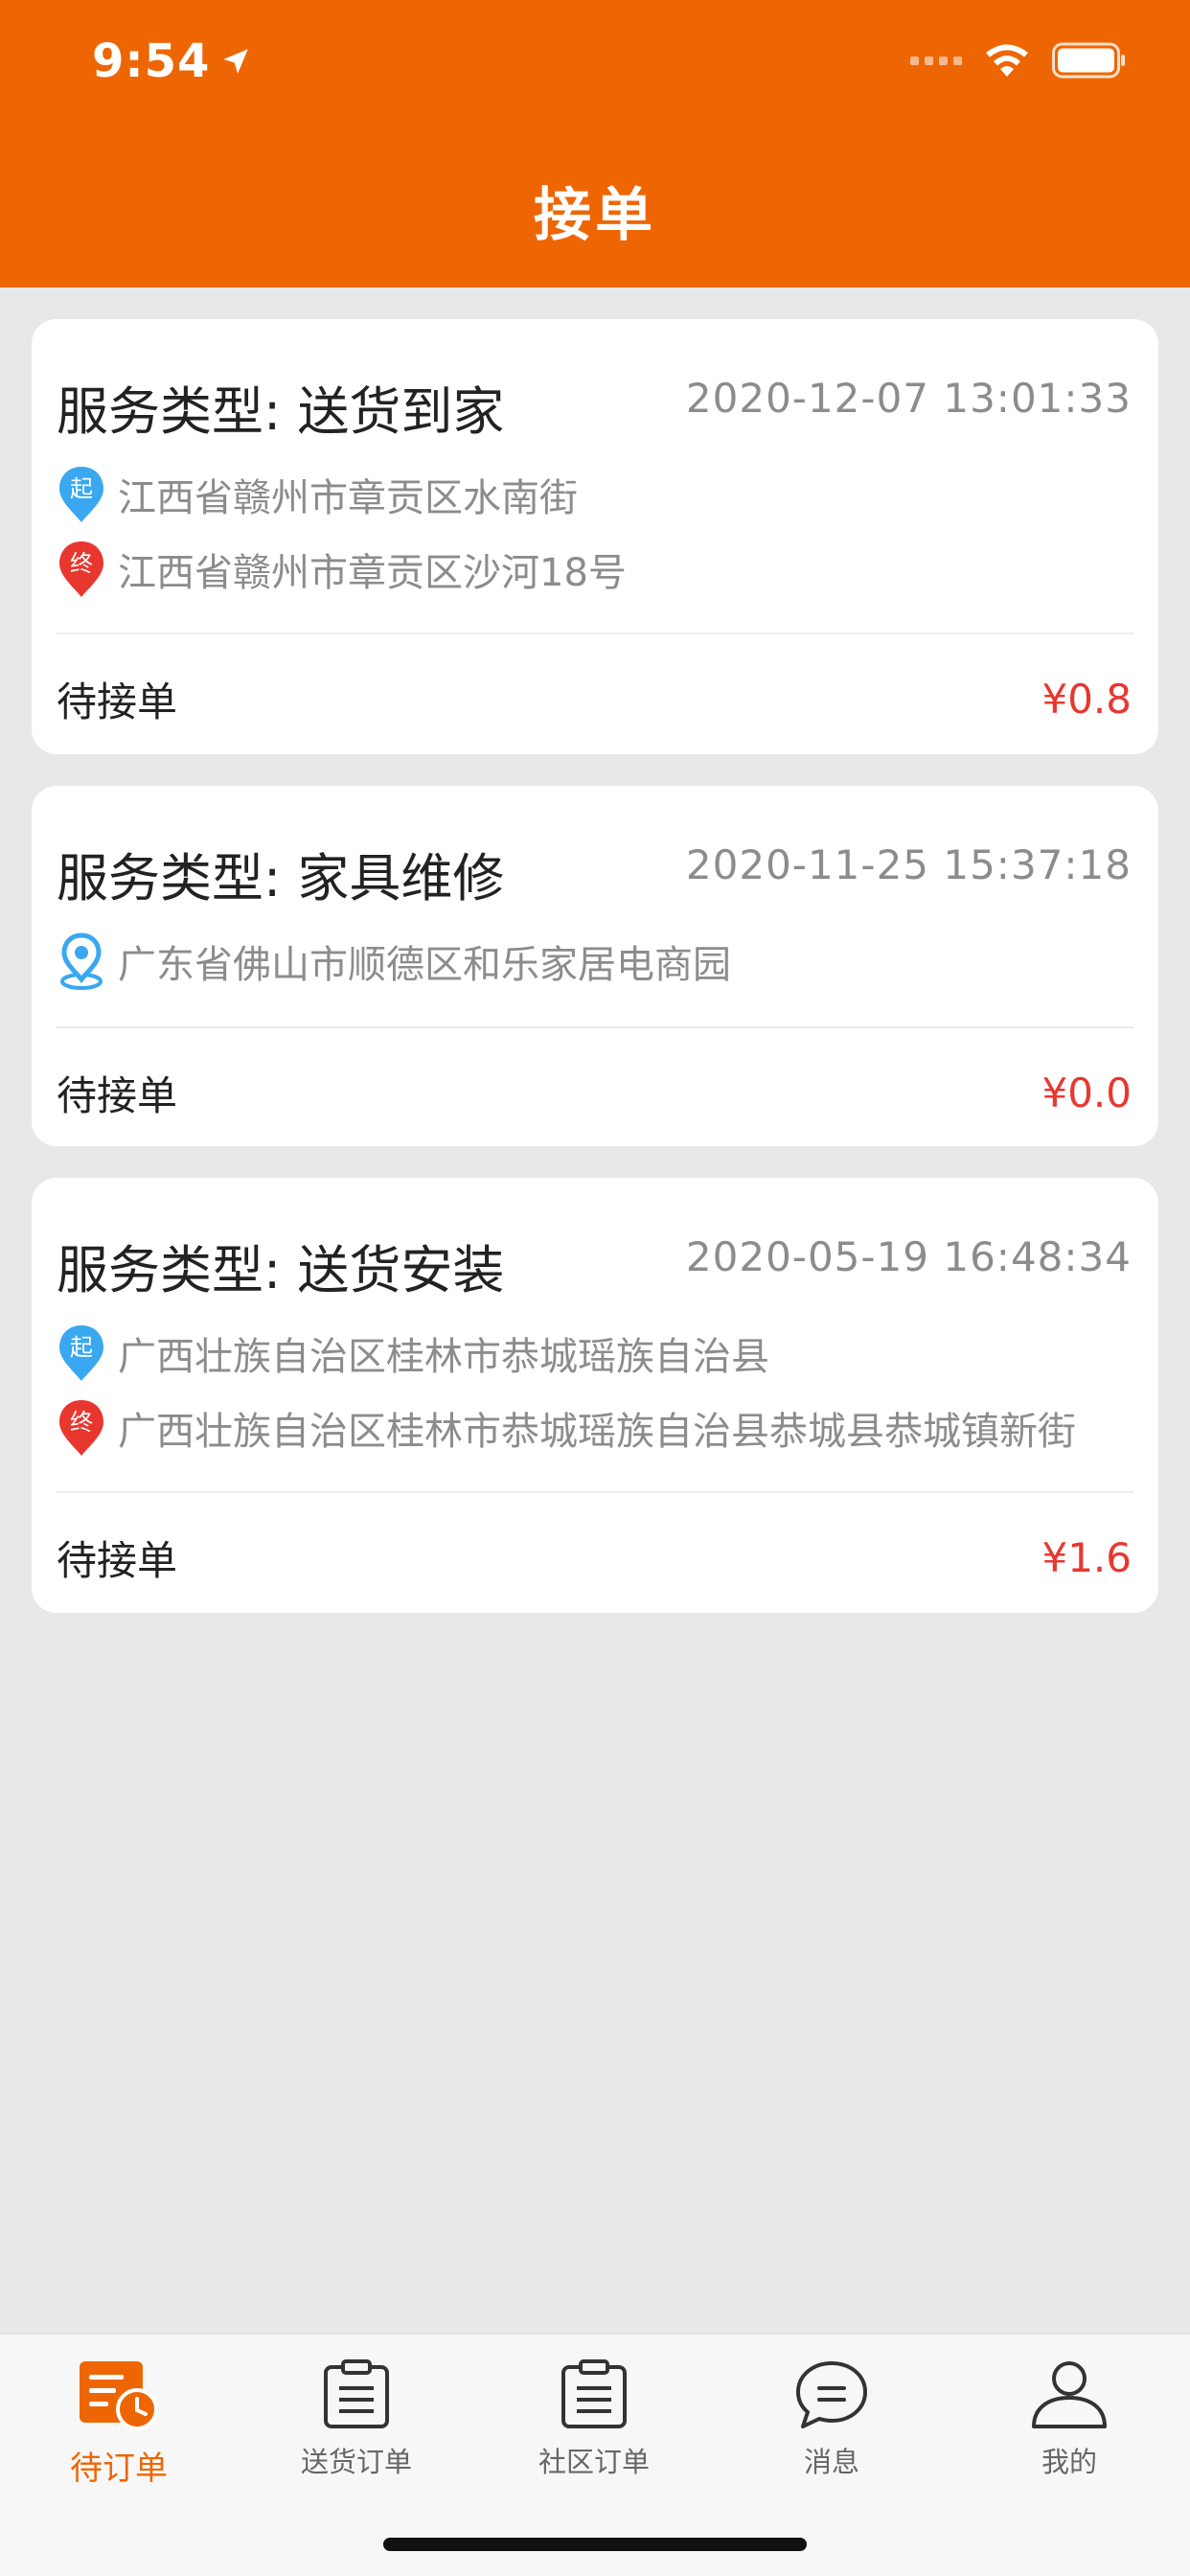 The width and height of the screenshot is (1190, 2576). Describe the element at coordinates (594, 2462) in the screenshot. I see `tab-label: 社区订单` at that location.